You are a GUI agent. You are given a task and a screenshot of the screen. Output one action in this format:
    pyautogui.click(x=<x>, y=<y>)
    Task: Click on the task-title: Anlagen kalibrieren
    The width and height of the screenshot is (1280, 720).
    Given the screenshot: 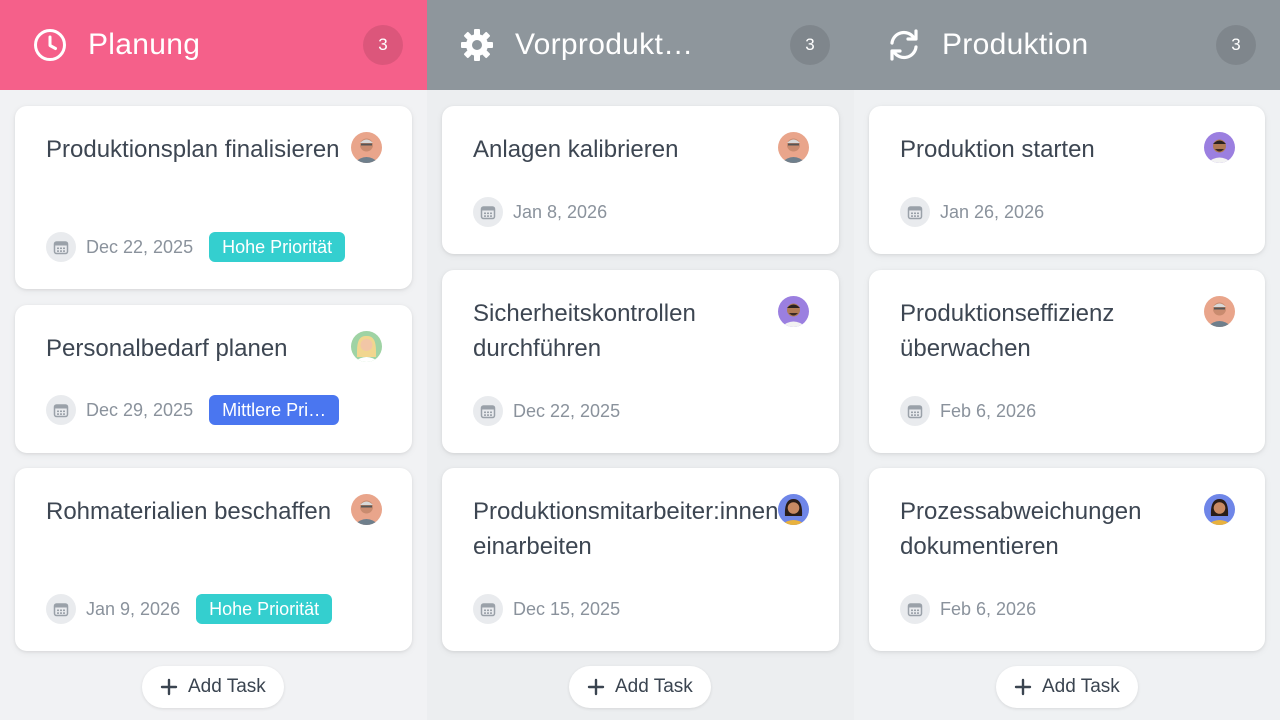 What is the action you would take?
    pyautogui.click(x=576, y=149)
    